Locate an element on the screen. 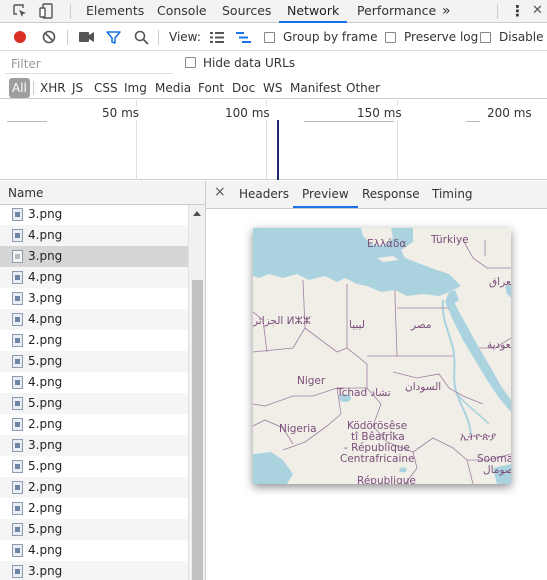 The width and height of the screenshot is (547, 580). type-css: CSS is located at coordinates (106, 88).